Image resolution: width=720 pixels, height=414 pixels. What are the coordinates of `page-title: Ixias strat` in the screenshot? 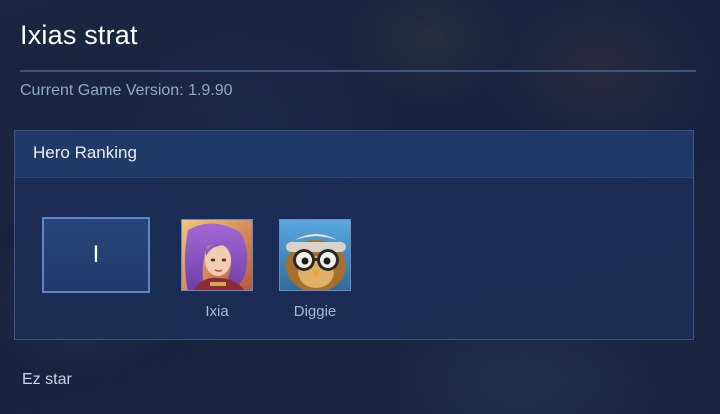 It's located at (79, 35).